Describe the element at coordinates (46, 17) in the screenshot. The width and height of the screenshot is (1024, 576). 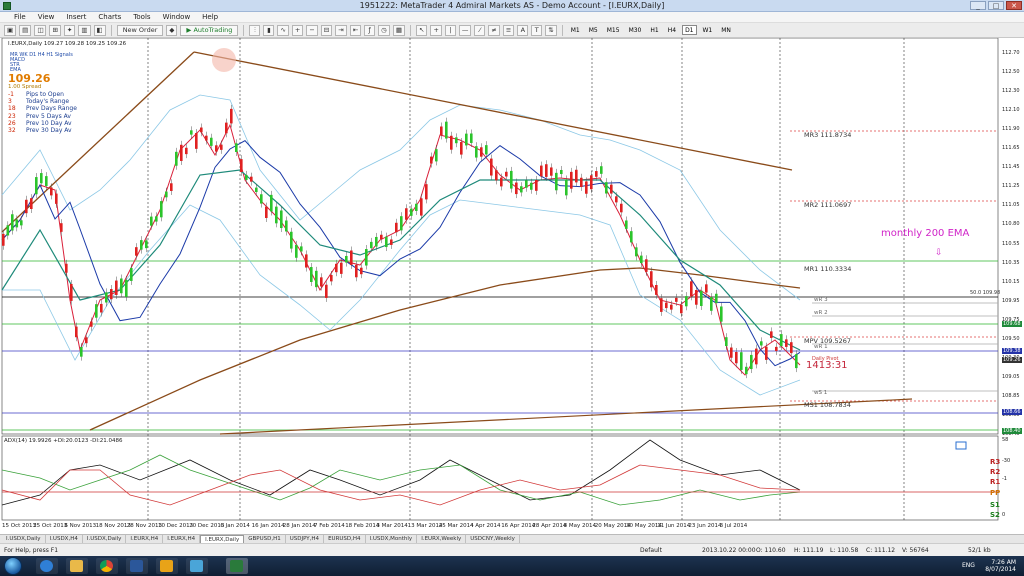
I see `menu-view: View` at that location.